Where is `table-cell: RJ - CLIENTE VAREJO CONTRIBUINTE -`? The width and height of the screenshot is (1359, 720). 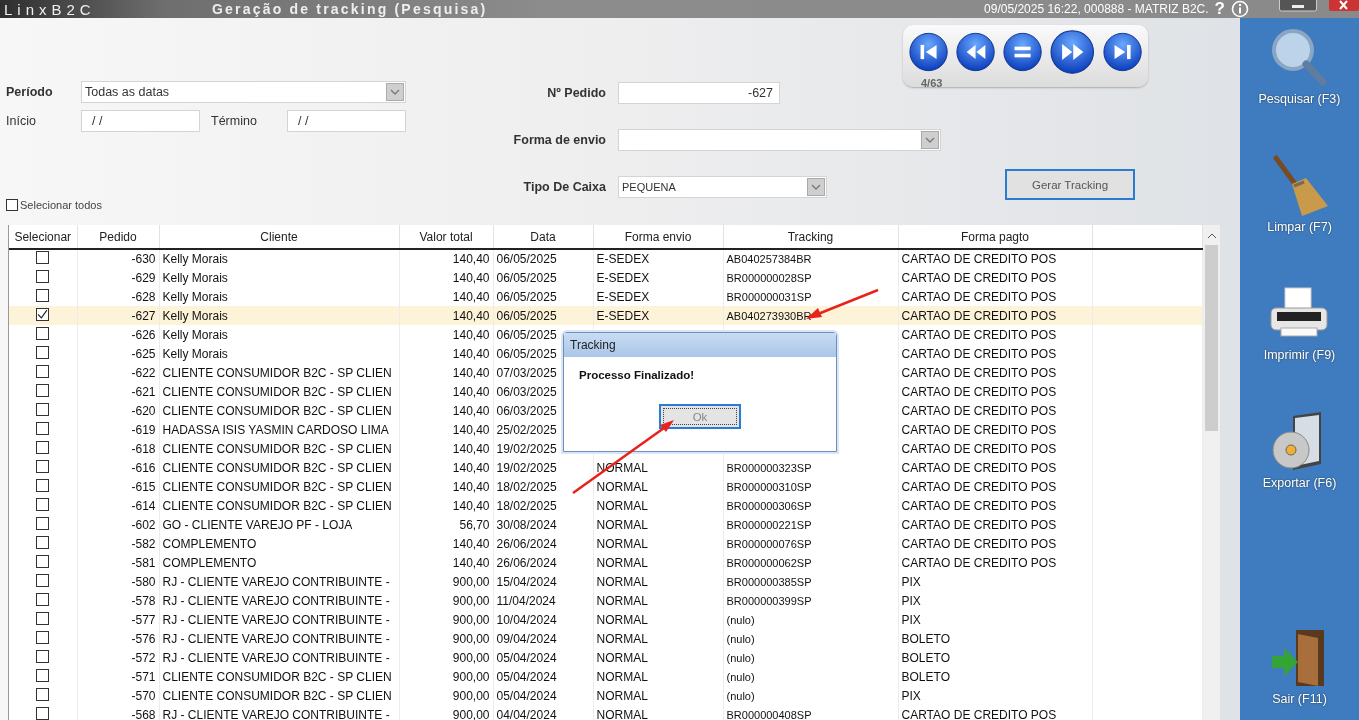 table-cell: RJ - CLIENTE VAREJO CONTRIBUINTE - is located at coordinates (279, 712).